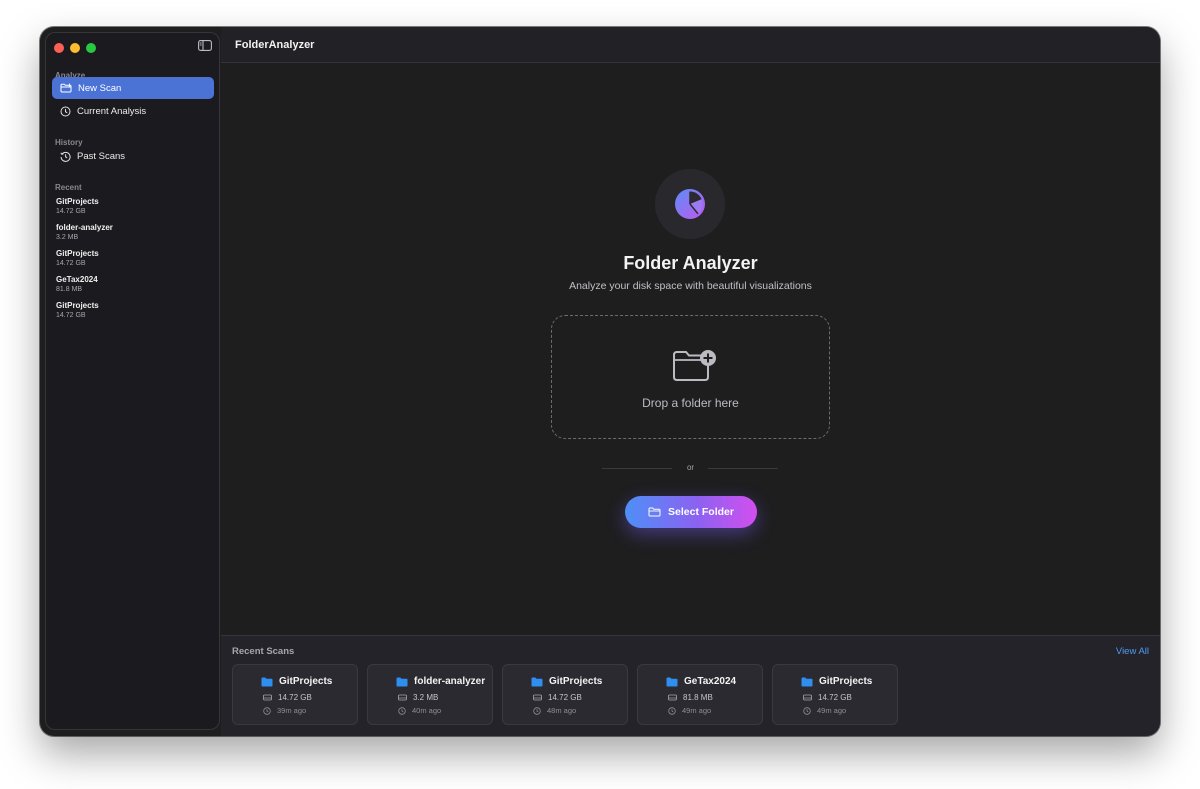 Image resolution: width=1200 pixels, height=789 pixels. Describe the element at coordinates (263, 651) in the screenshot. I see `recent-scans-heading: Recent Scans` at that location.